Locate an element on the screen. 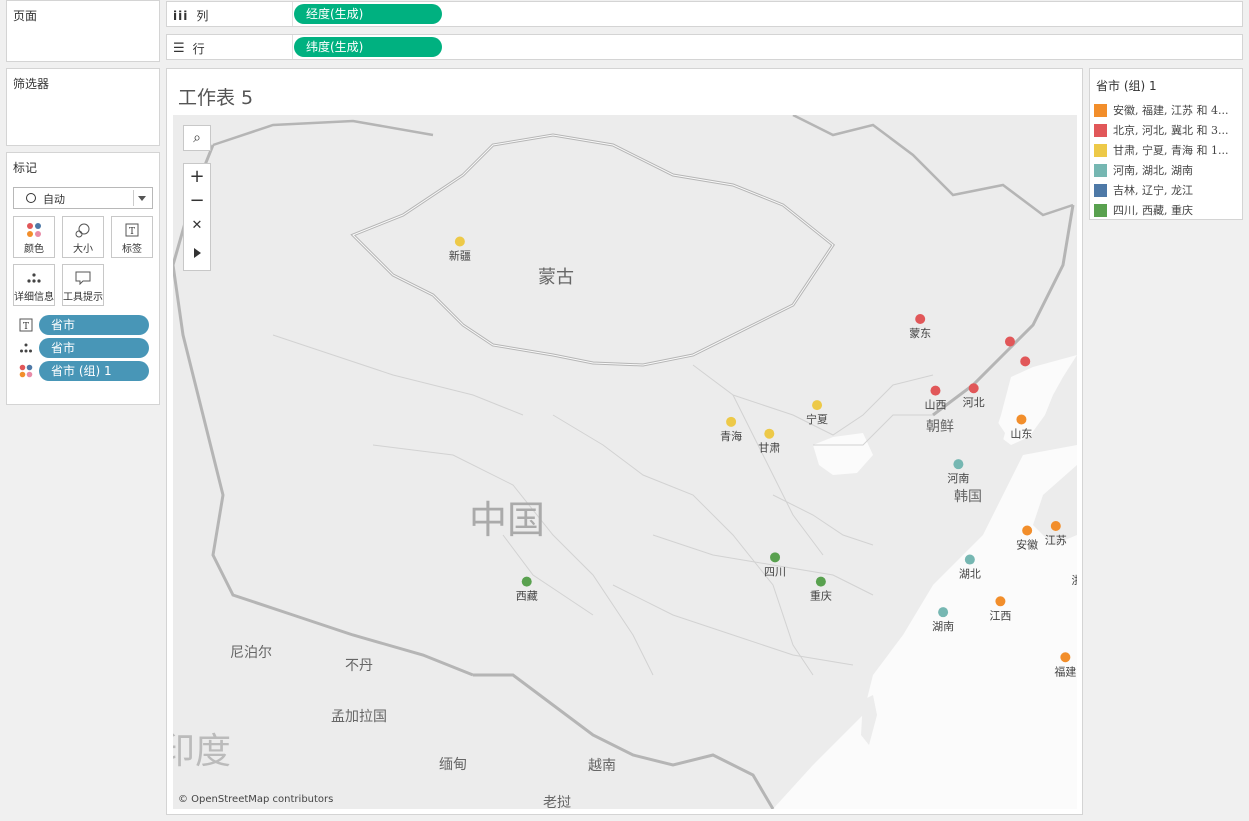 This screenshot has width=1249, height=821. columns-shelf: iii 列 经度(生成) is located at coordinates (704, 14).